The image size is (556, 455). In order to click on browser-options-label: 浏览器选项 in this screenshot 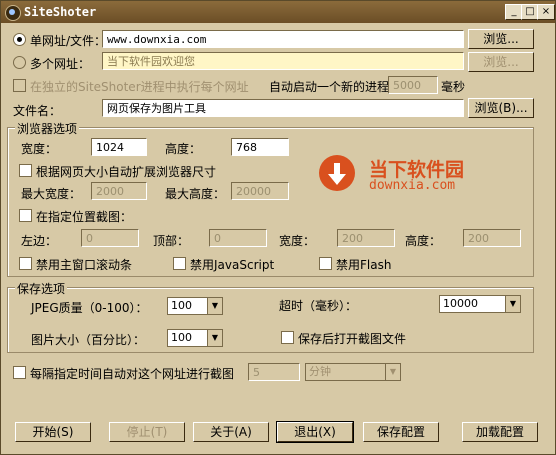, I will do `click(47, 128)`.